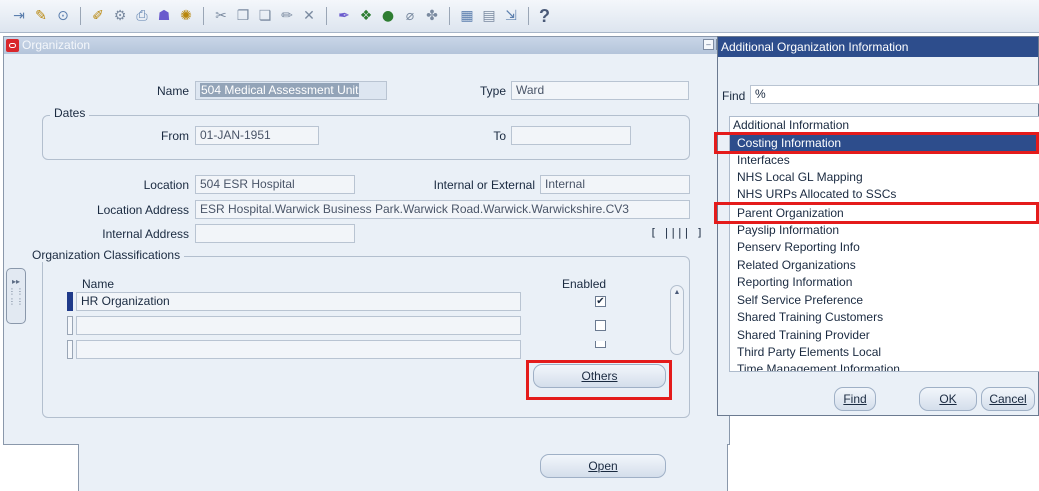 This screenshot has width=1039, height=491. What do you see at coordinates (571, 135) in the screenshot?
I see `to-field` at bounding box center [571, 135].